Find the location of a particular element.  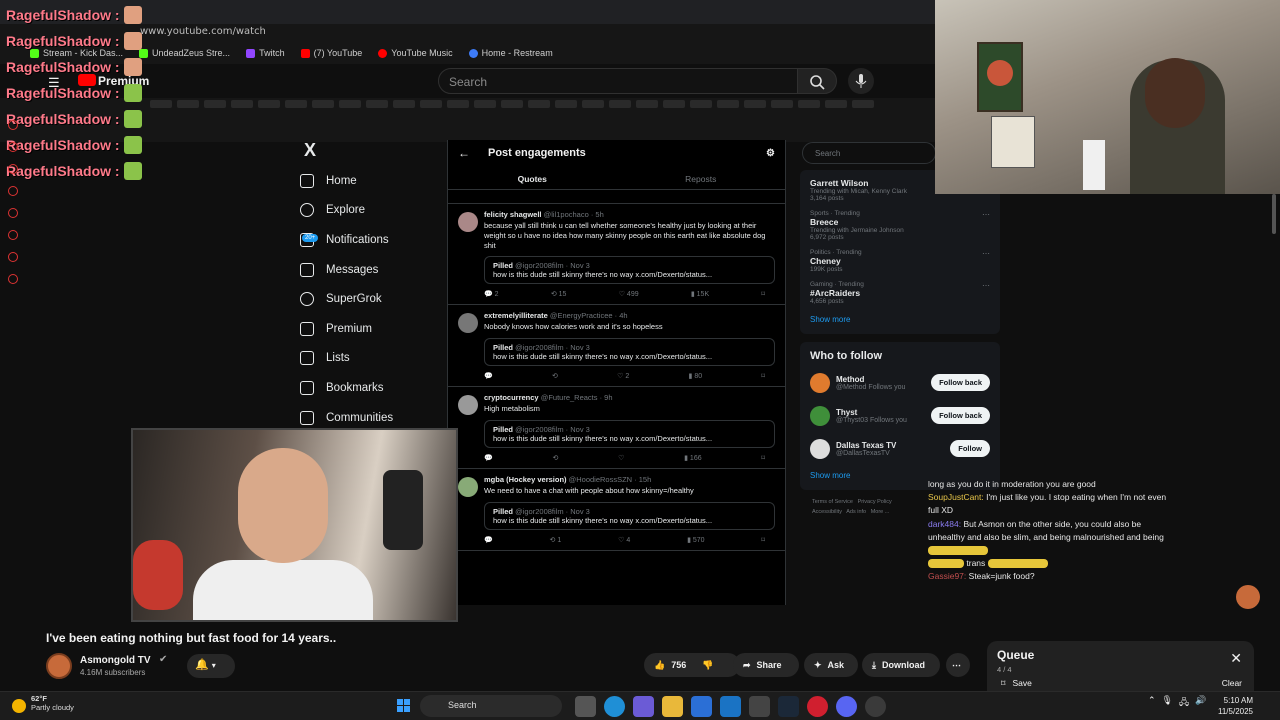

footer-link: Privacy Policy is located at coordinates (875, 502).